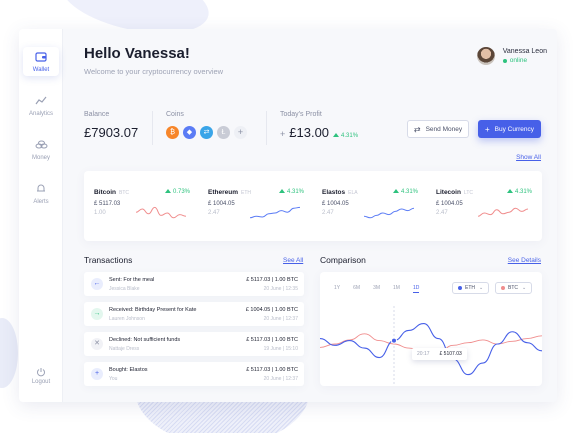 The height and width of the screenshot is (433, 577). Describe the element at coordinates (128, 370) in the screenshot. I see `transaction-name: Bought: Elastos` at that location.